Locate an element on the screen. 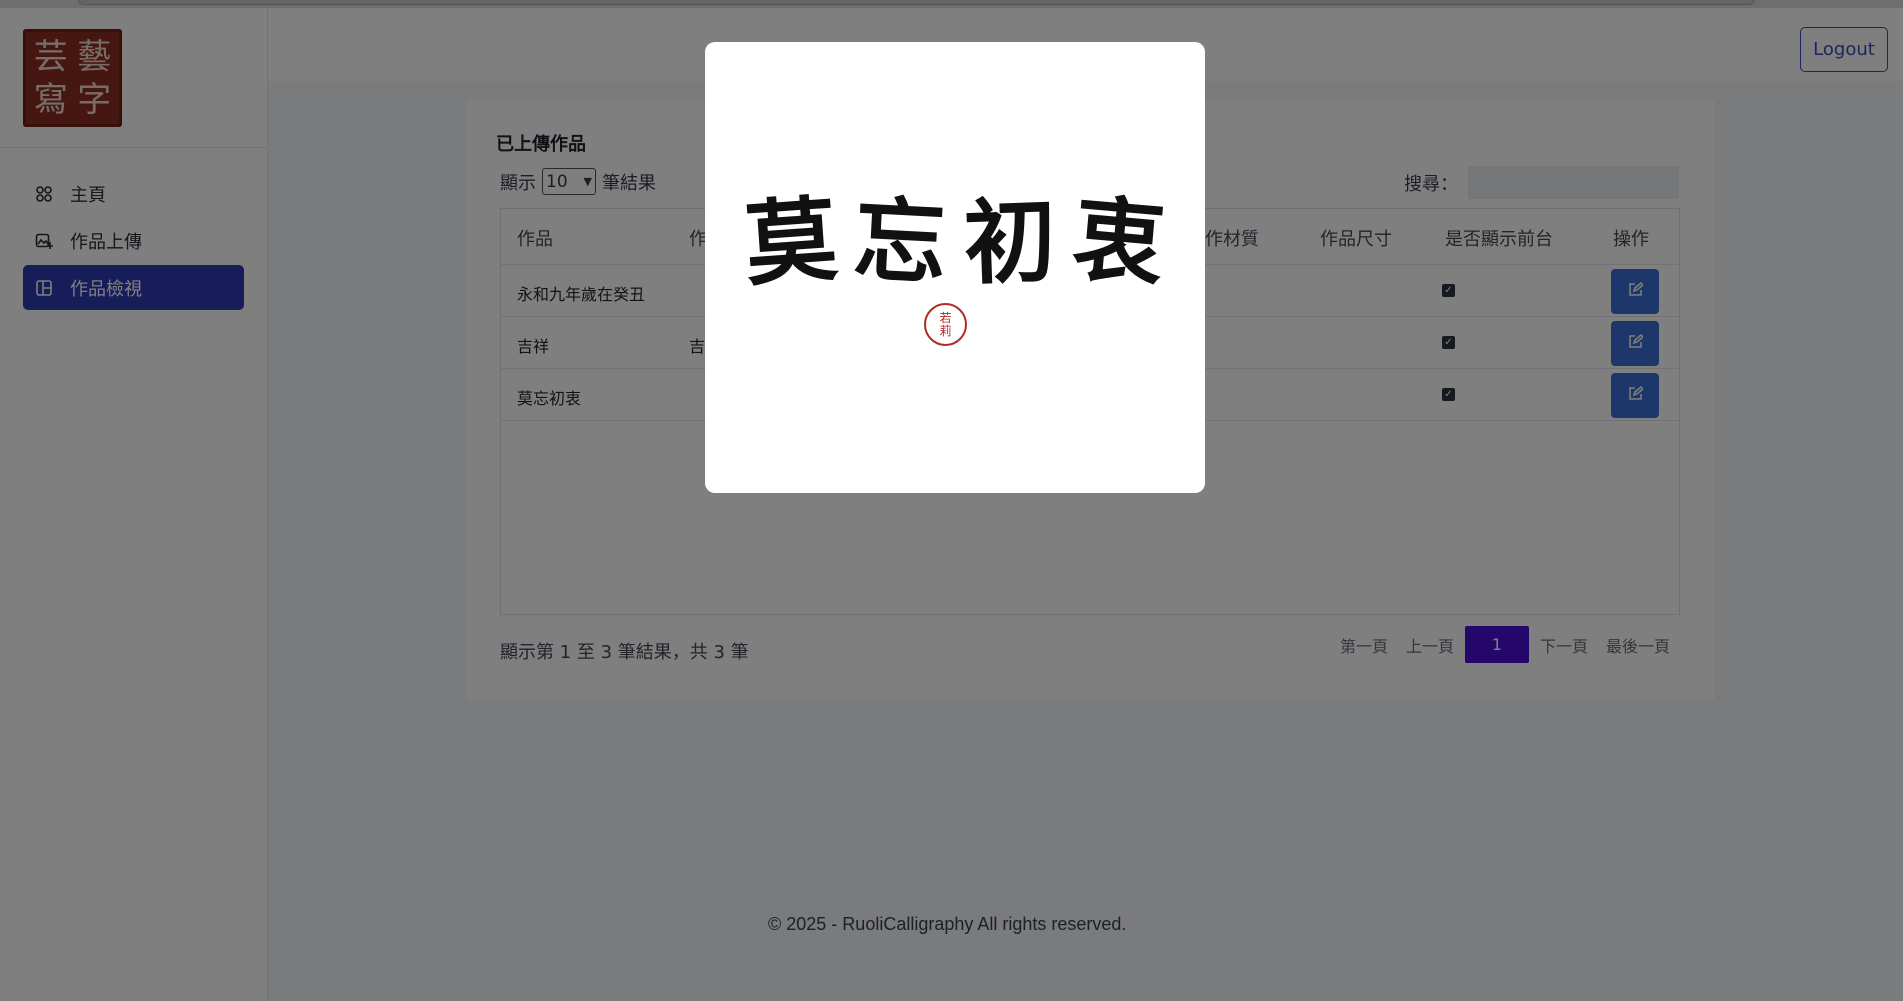 This screenshot has width=1903, height=1001. calligraphy-artwork: 莫 忘 初 衷 is located at coordinates (955, 242).